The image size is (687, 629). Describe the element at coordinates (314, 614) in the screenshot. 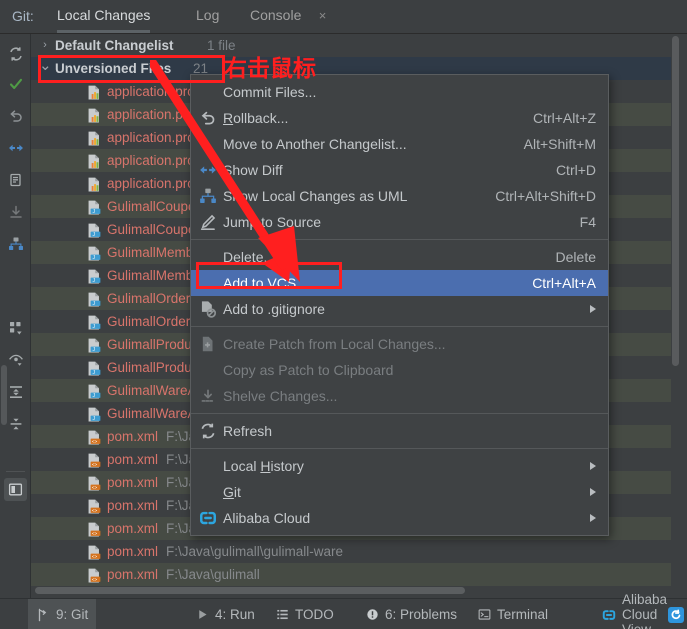

I see `status-bar-item-label: TODO` at that location.